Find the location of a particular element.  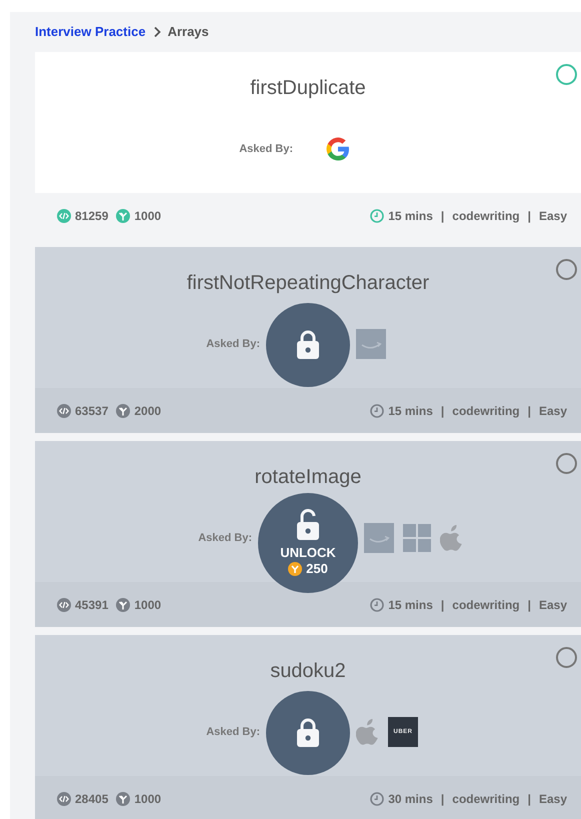

question-title: firstNotRepeatingCharacter is located at coordinates (308, 283).